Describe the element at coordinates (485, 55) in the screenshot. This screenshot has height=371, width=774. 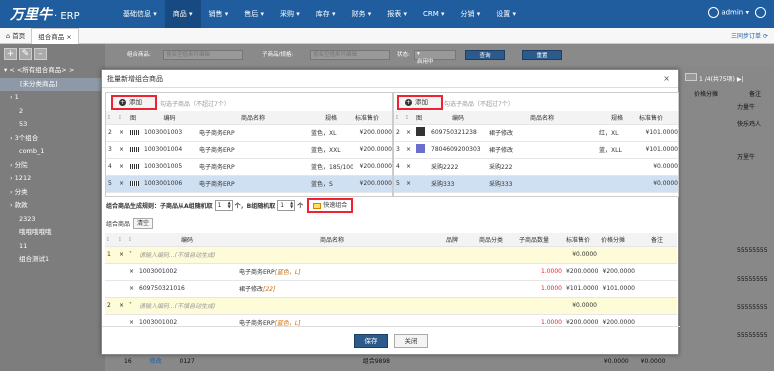
I see `query-button: 查询` at that location.